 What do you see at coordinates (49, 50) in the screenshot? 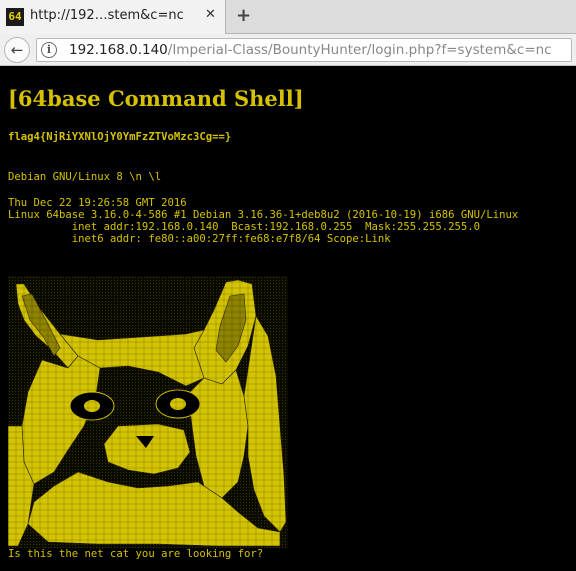
I see `info-icon: i` at bounding box center [49, 50].